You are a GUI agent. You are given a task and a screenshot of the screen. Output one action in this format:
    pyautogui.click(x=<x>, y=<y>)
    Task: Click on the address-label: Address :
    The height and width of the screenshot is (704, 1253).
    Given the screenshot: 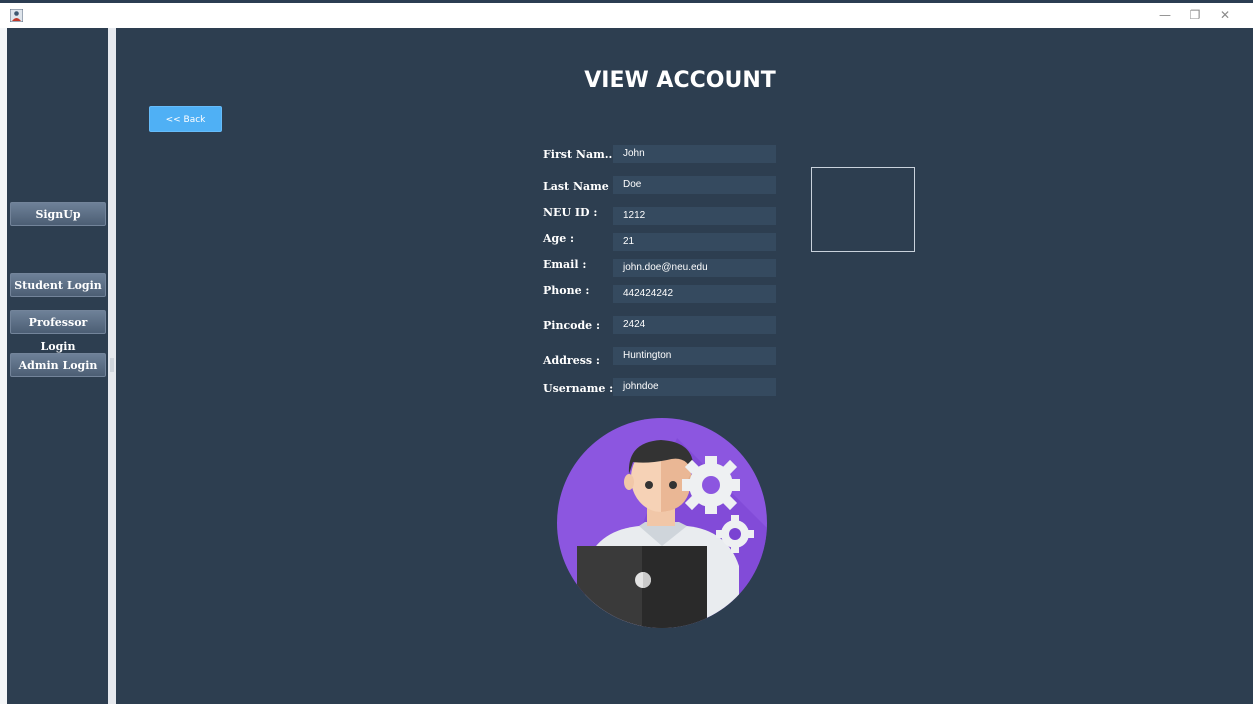 What is the action you would take?
    pyautogui.click(x=571, y=360)
    